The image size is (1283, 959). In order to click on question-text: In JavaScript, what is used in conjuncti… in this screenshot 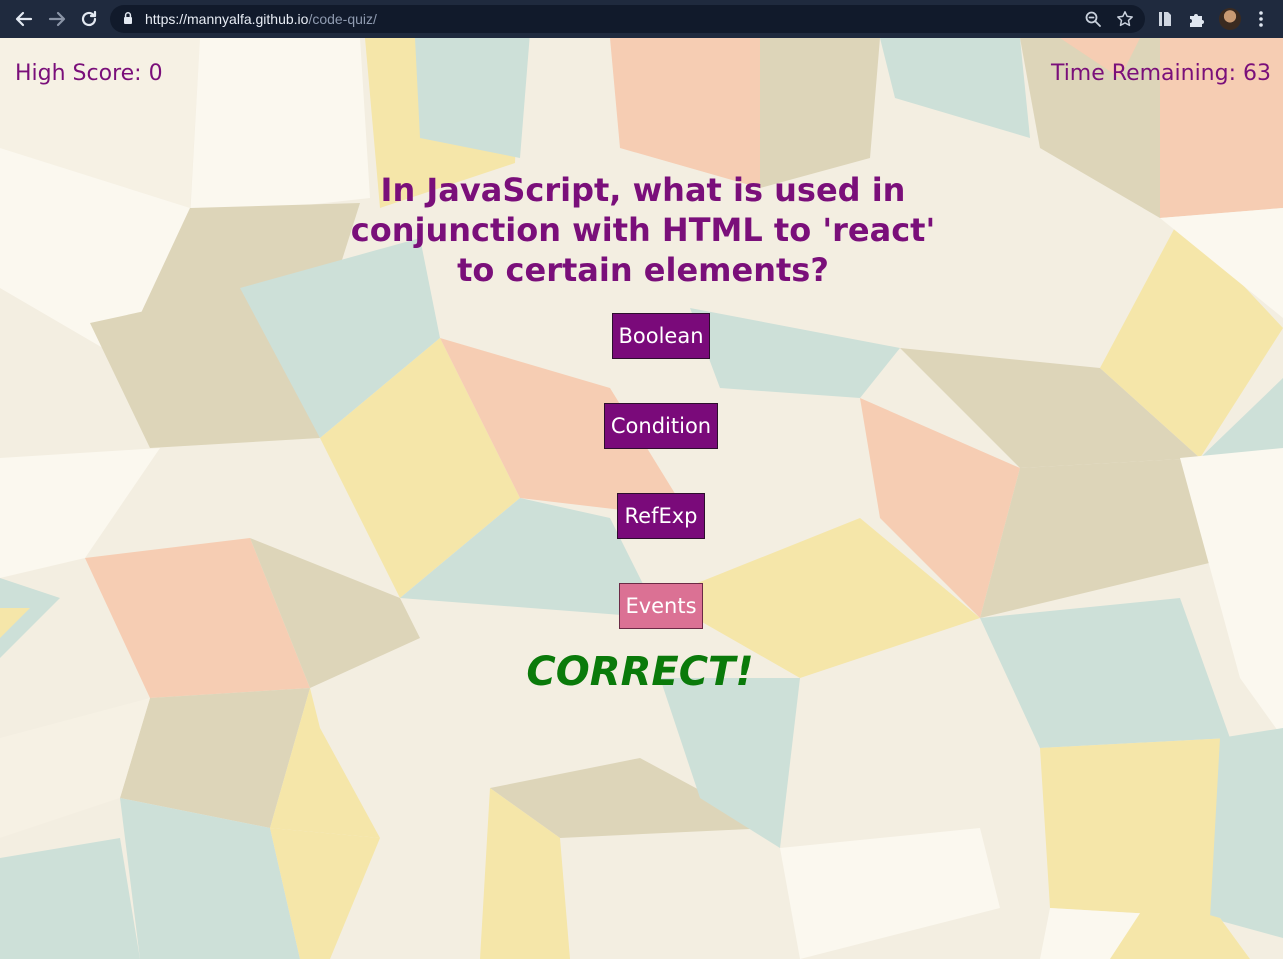, I will do `click(643, 230)`.